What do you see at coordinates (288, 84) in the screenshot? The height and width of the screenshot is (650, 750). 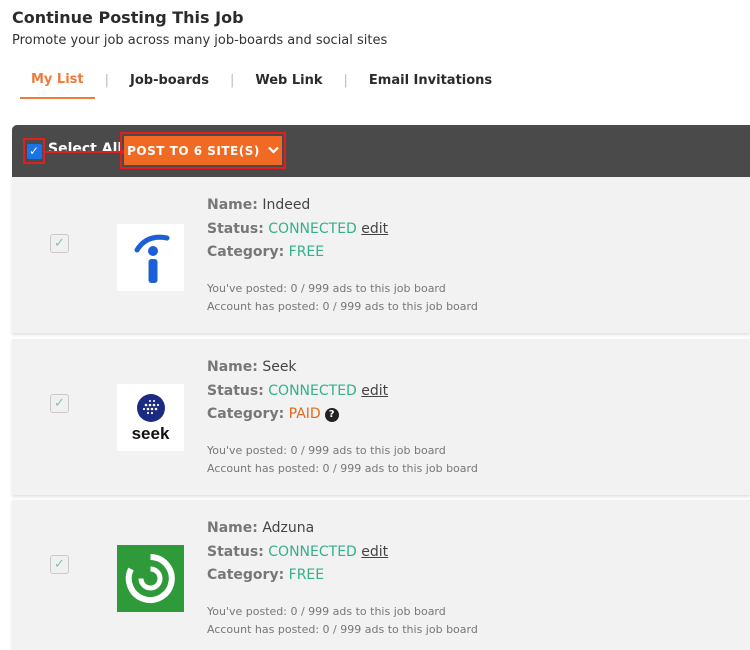 I see `tab-web-link: Web Link` at bounding box center [288, 84].